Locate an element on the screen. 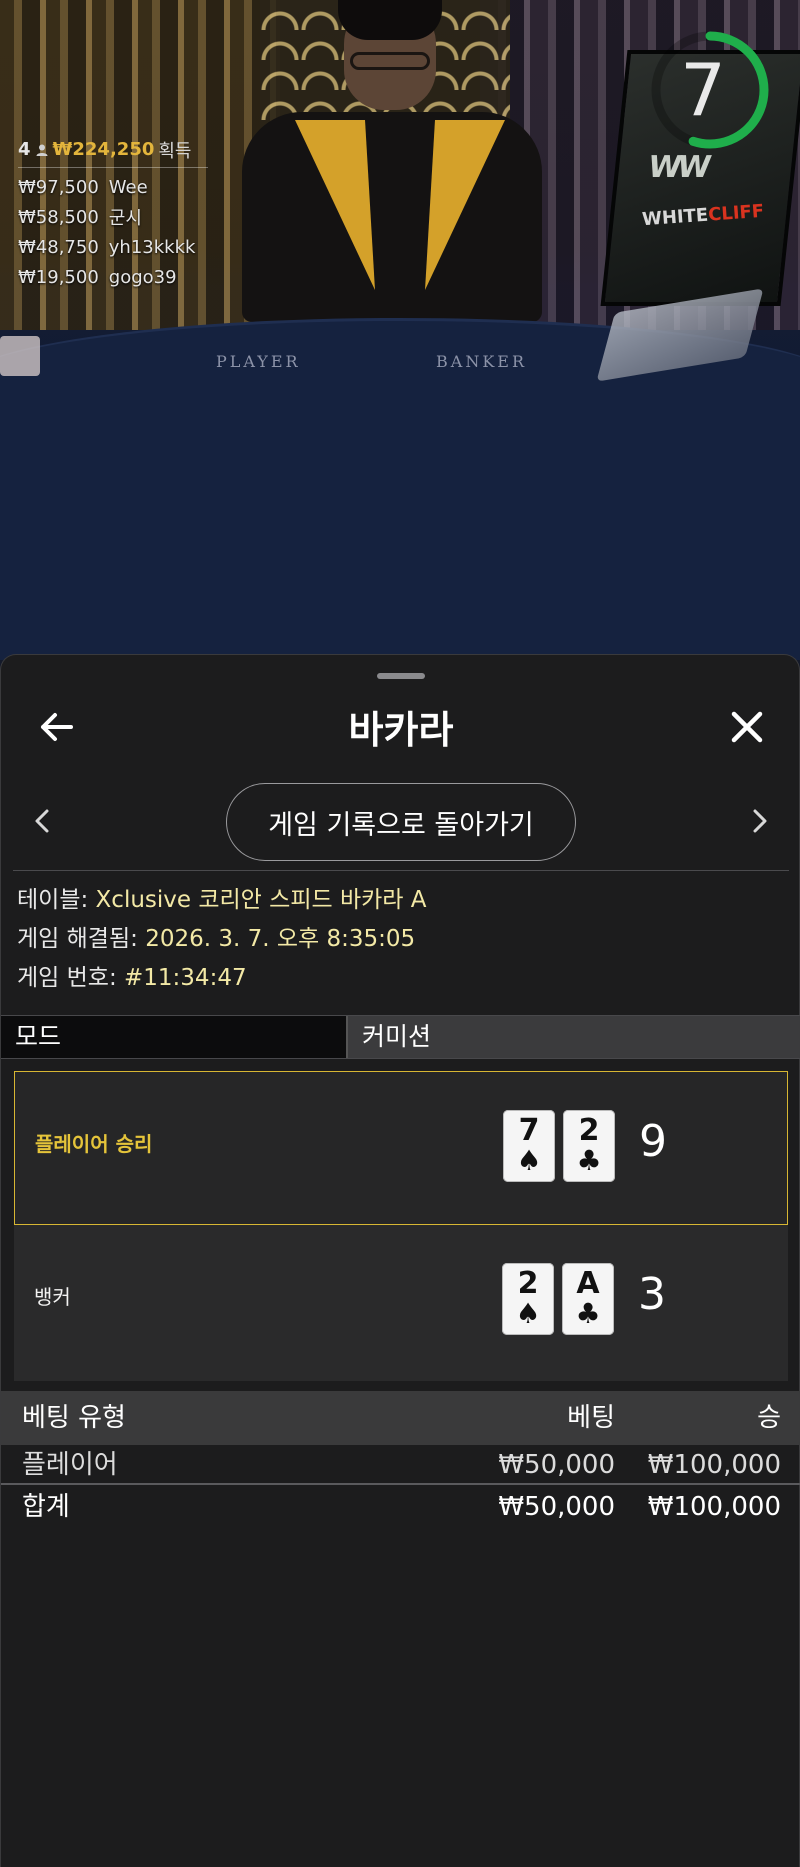 This screenshot has height=1867, width=800. next-game-button is located at coordinates (759, 821).